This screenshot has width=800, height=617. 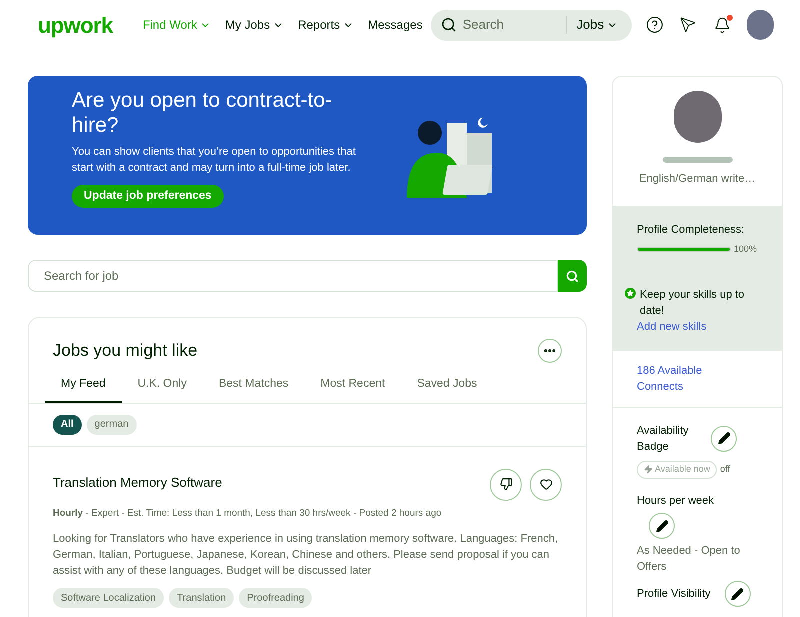 I want to click on connects-link: 186 Available Connects, so click(x=689, y=378).